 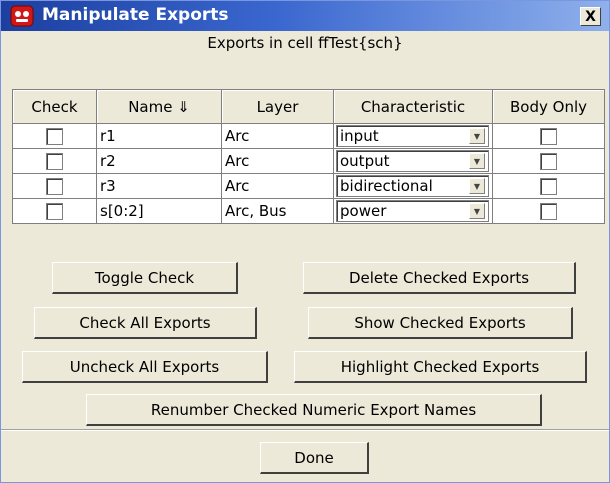 I want to click on name-cell: s[0:2], so click(x=159, y=211).